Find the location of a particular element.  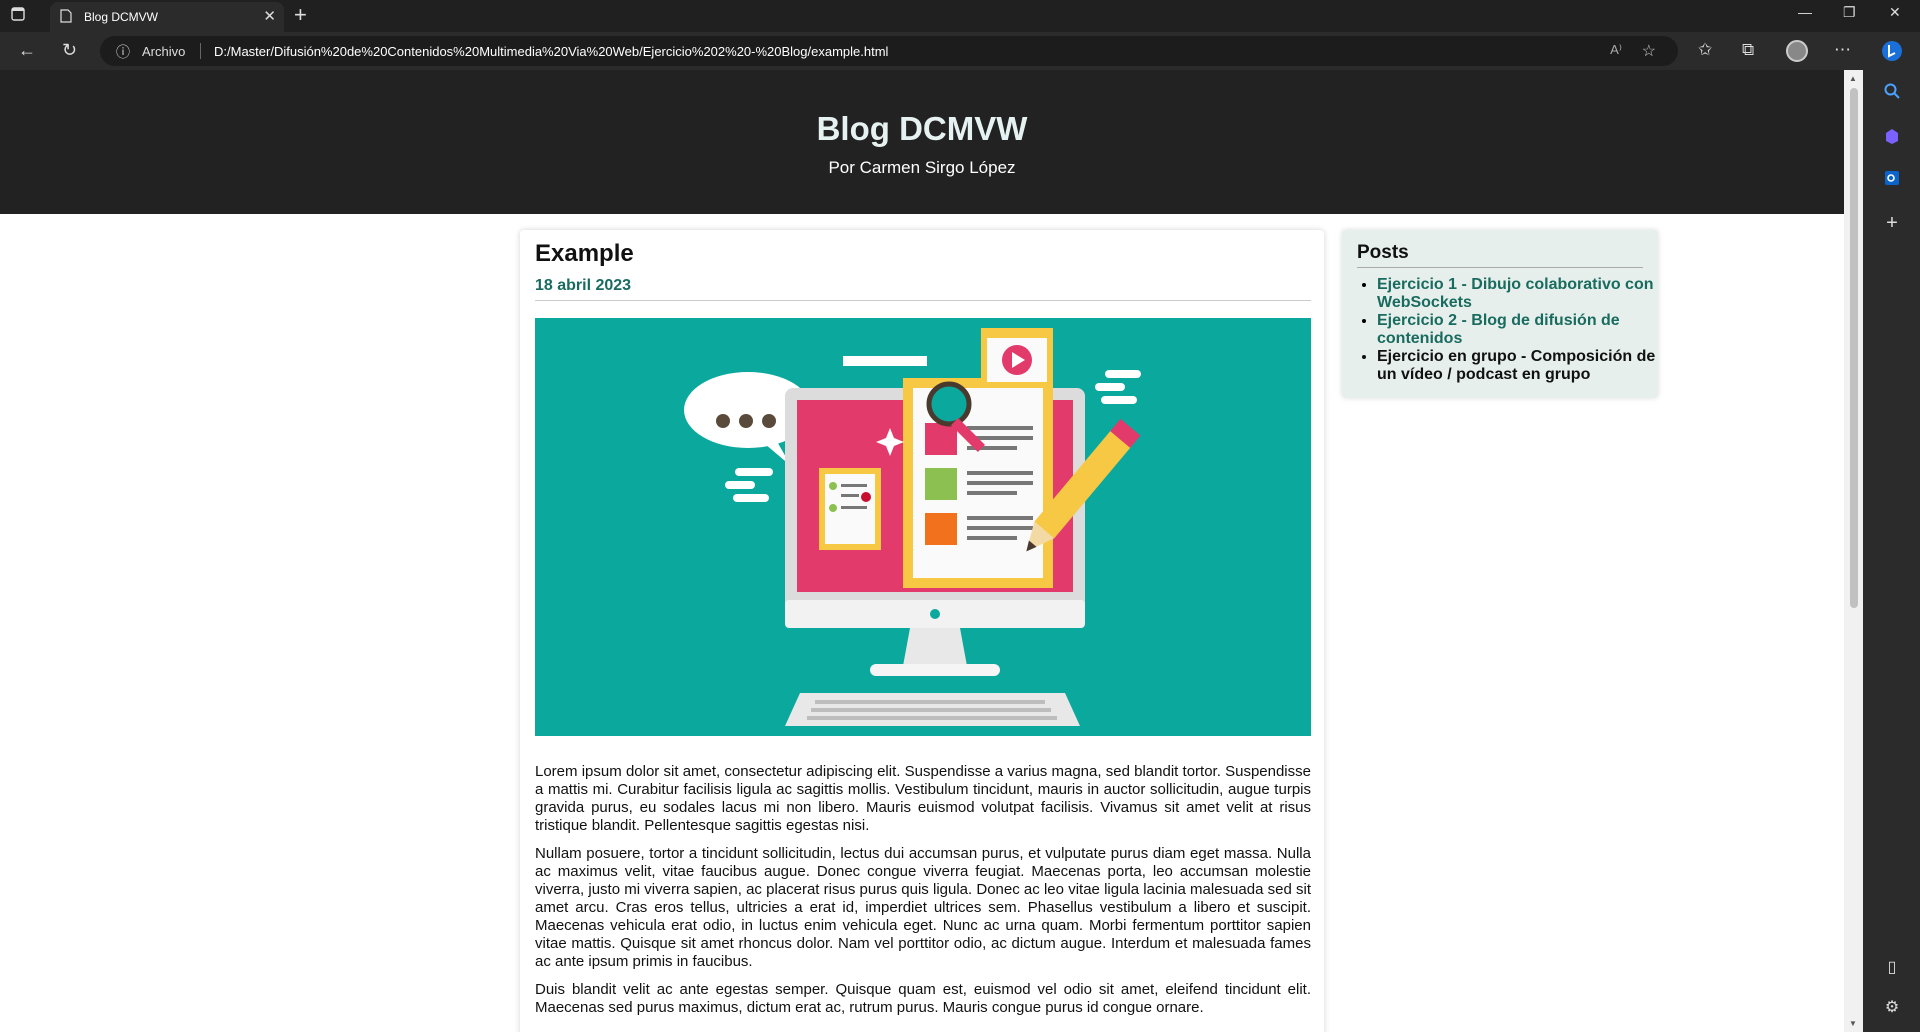

search-icon is located at coordinates (1892, 93).